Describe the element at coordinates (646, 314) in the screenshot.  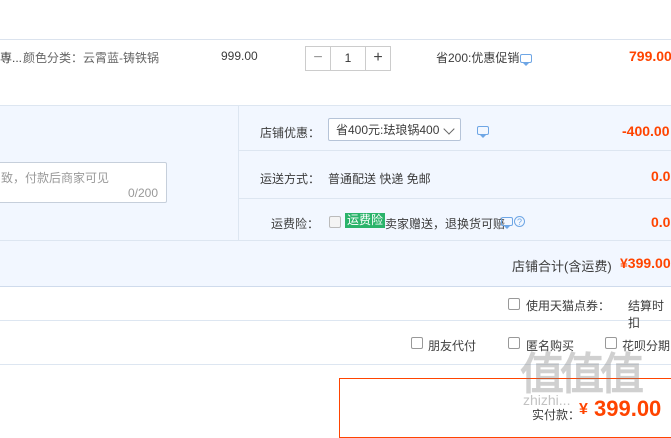
I see `points-note: 结算时扣` at that location.